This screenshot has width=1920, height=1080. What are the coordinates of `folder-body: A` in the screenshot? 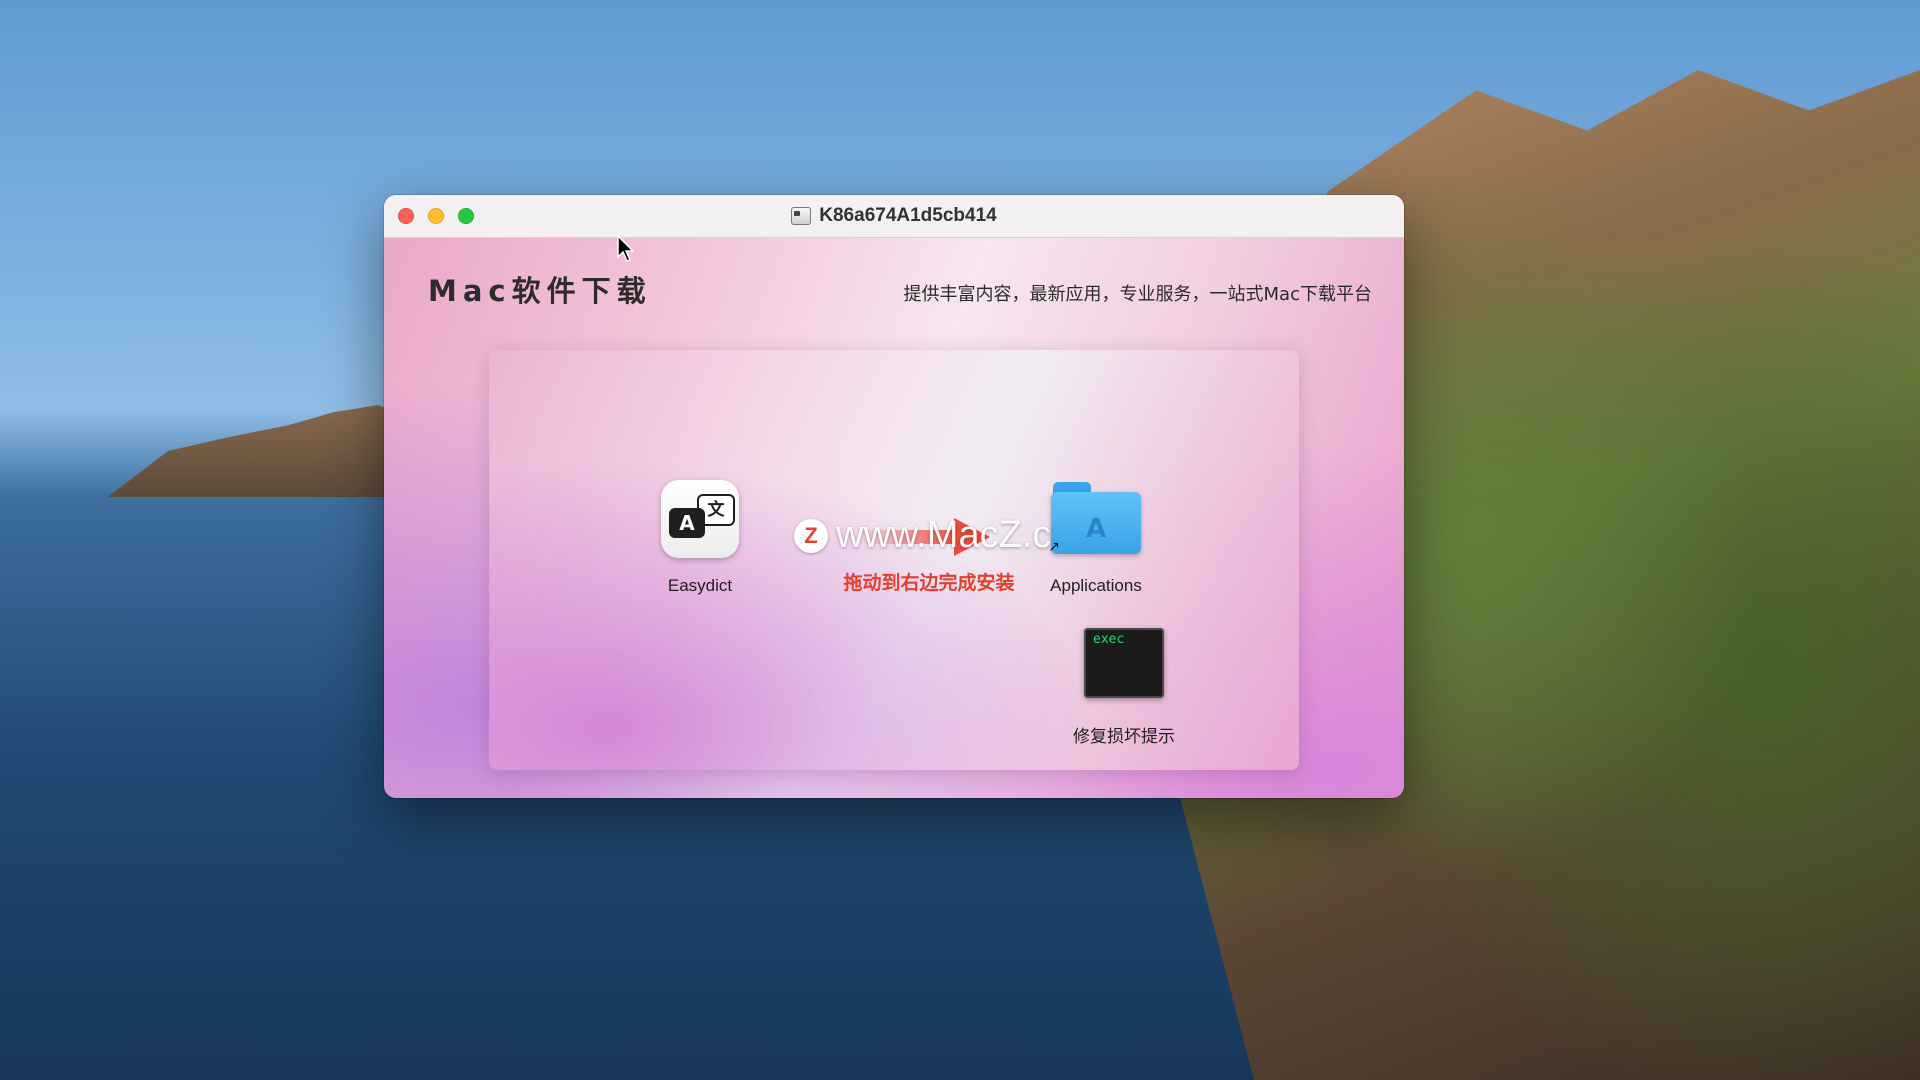 It's located at (1096, 523).